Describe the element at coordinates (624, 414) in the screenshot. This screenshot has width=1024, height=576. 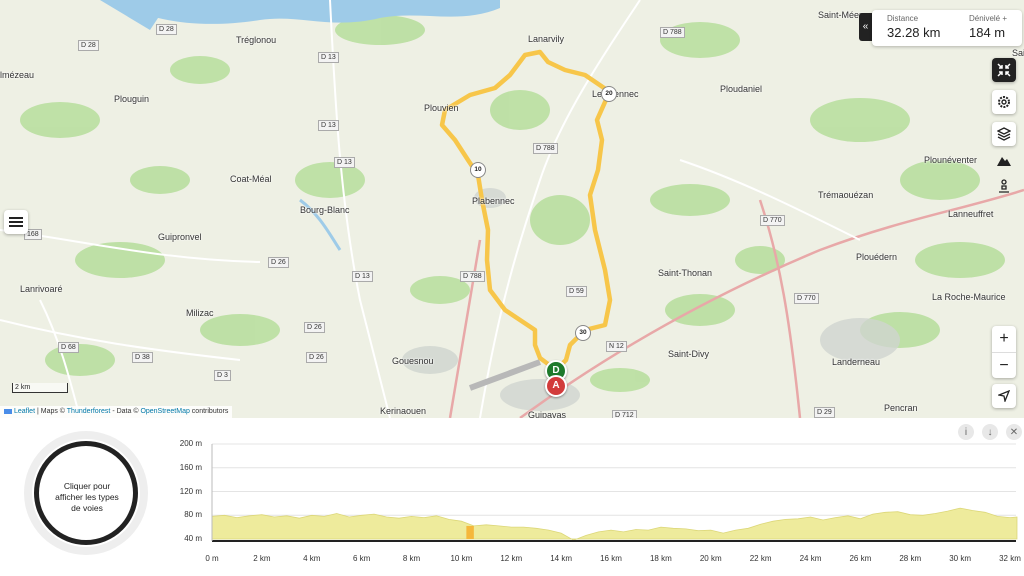
I see `road-shield: D 712` at that location.